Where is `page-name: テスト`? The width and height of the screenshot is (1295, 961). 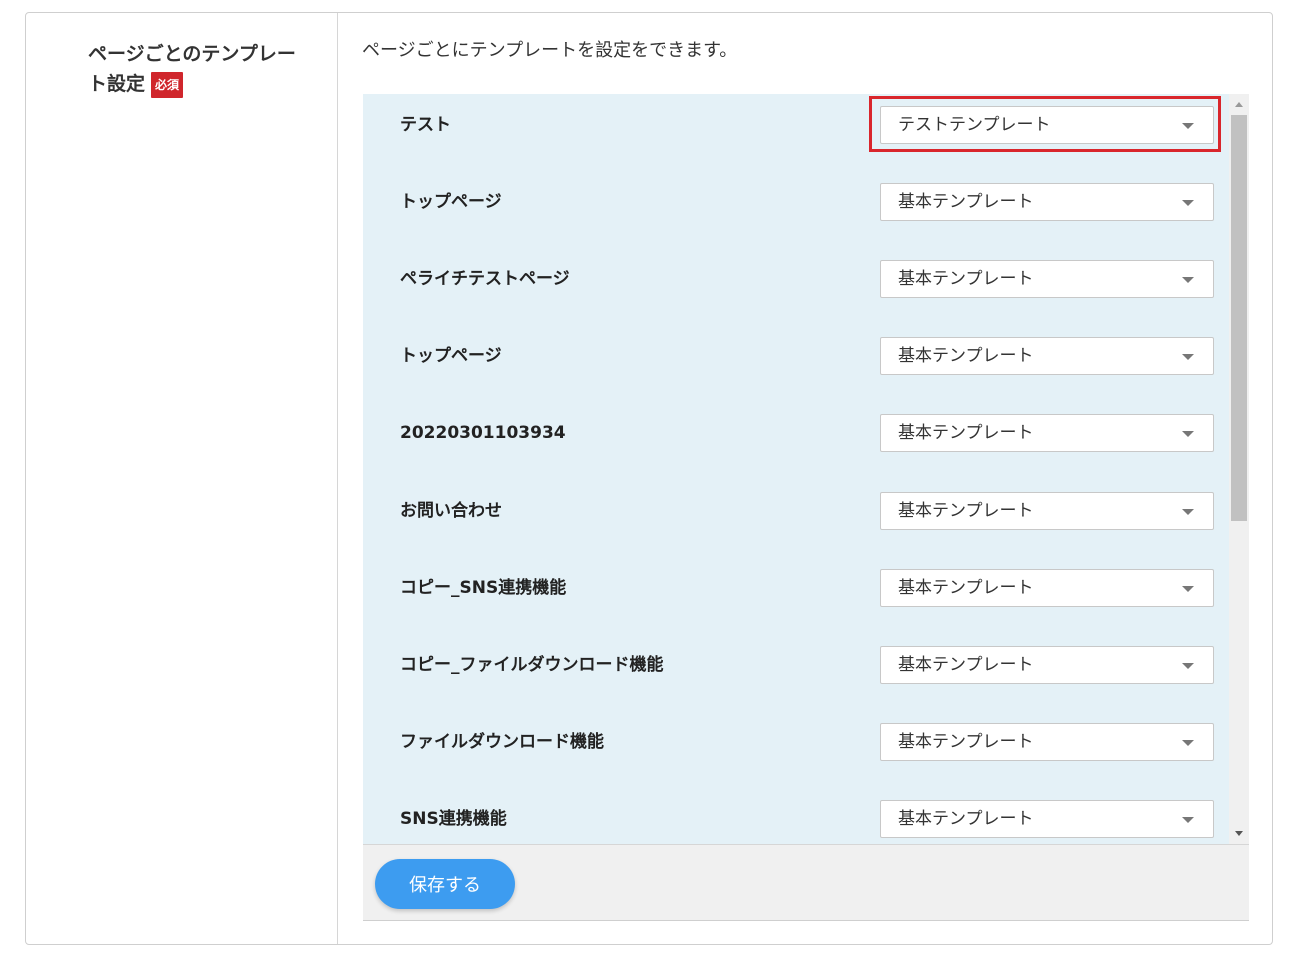
page-name: テスト is located at coordinates (425, 125).